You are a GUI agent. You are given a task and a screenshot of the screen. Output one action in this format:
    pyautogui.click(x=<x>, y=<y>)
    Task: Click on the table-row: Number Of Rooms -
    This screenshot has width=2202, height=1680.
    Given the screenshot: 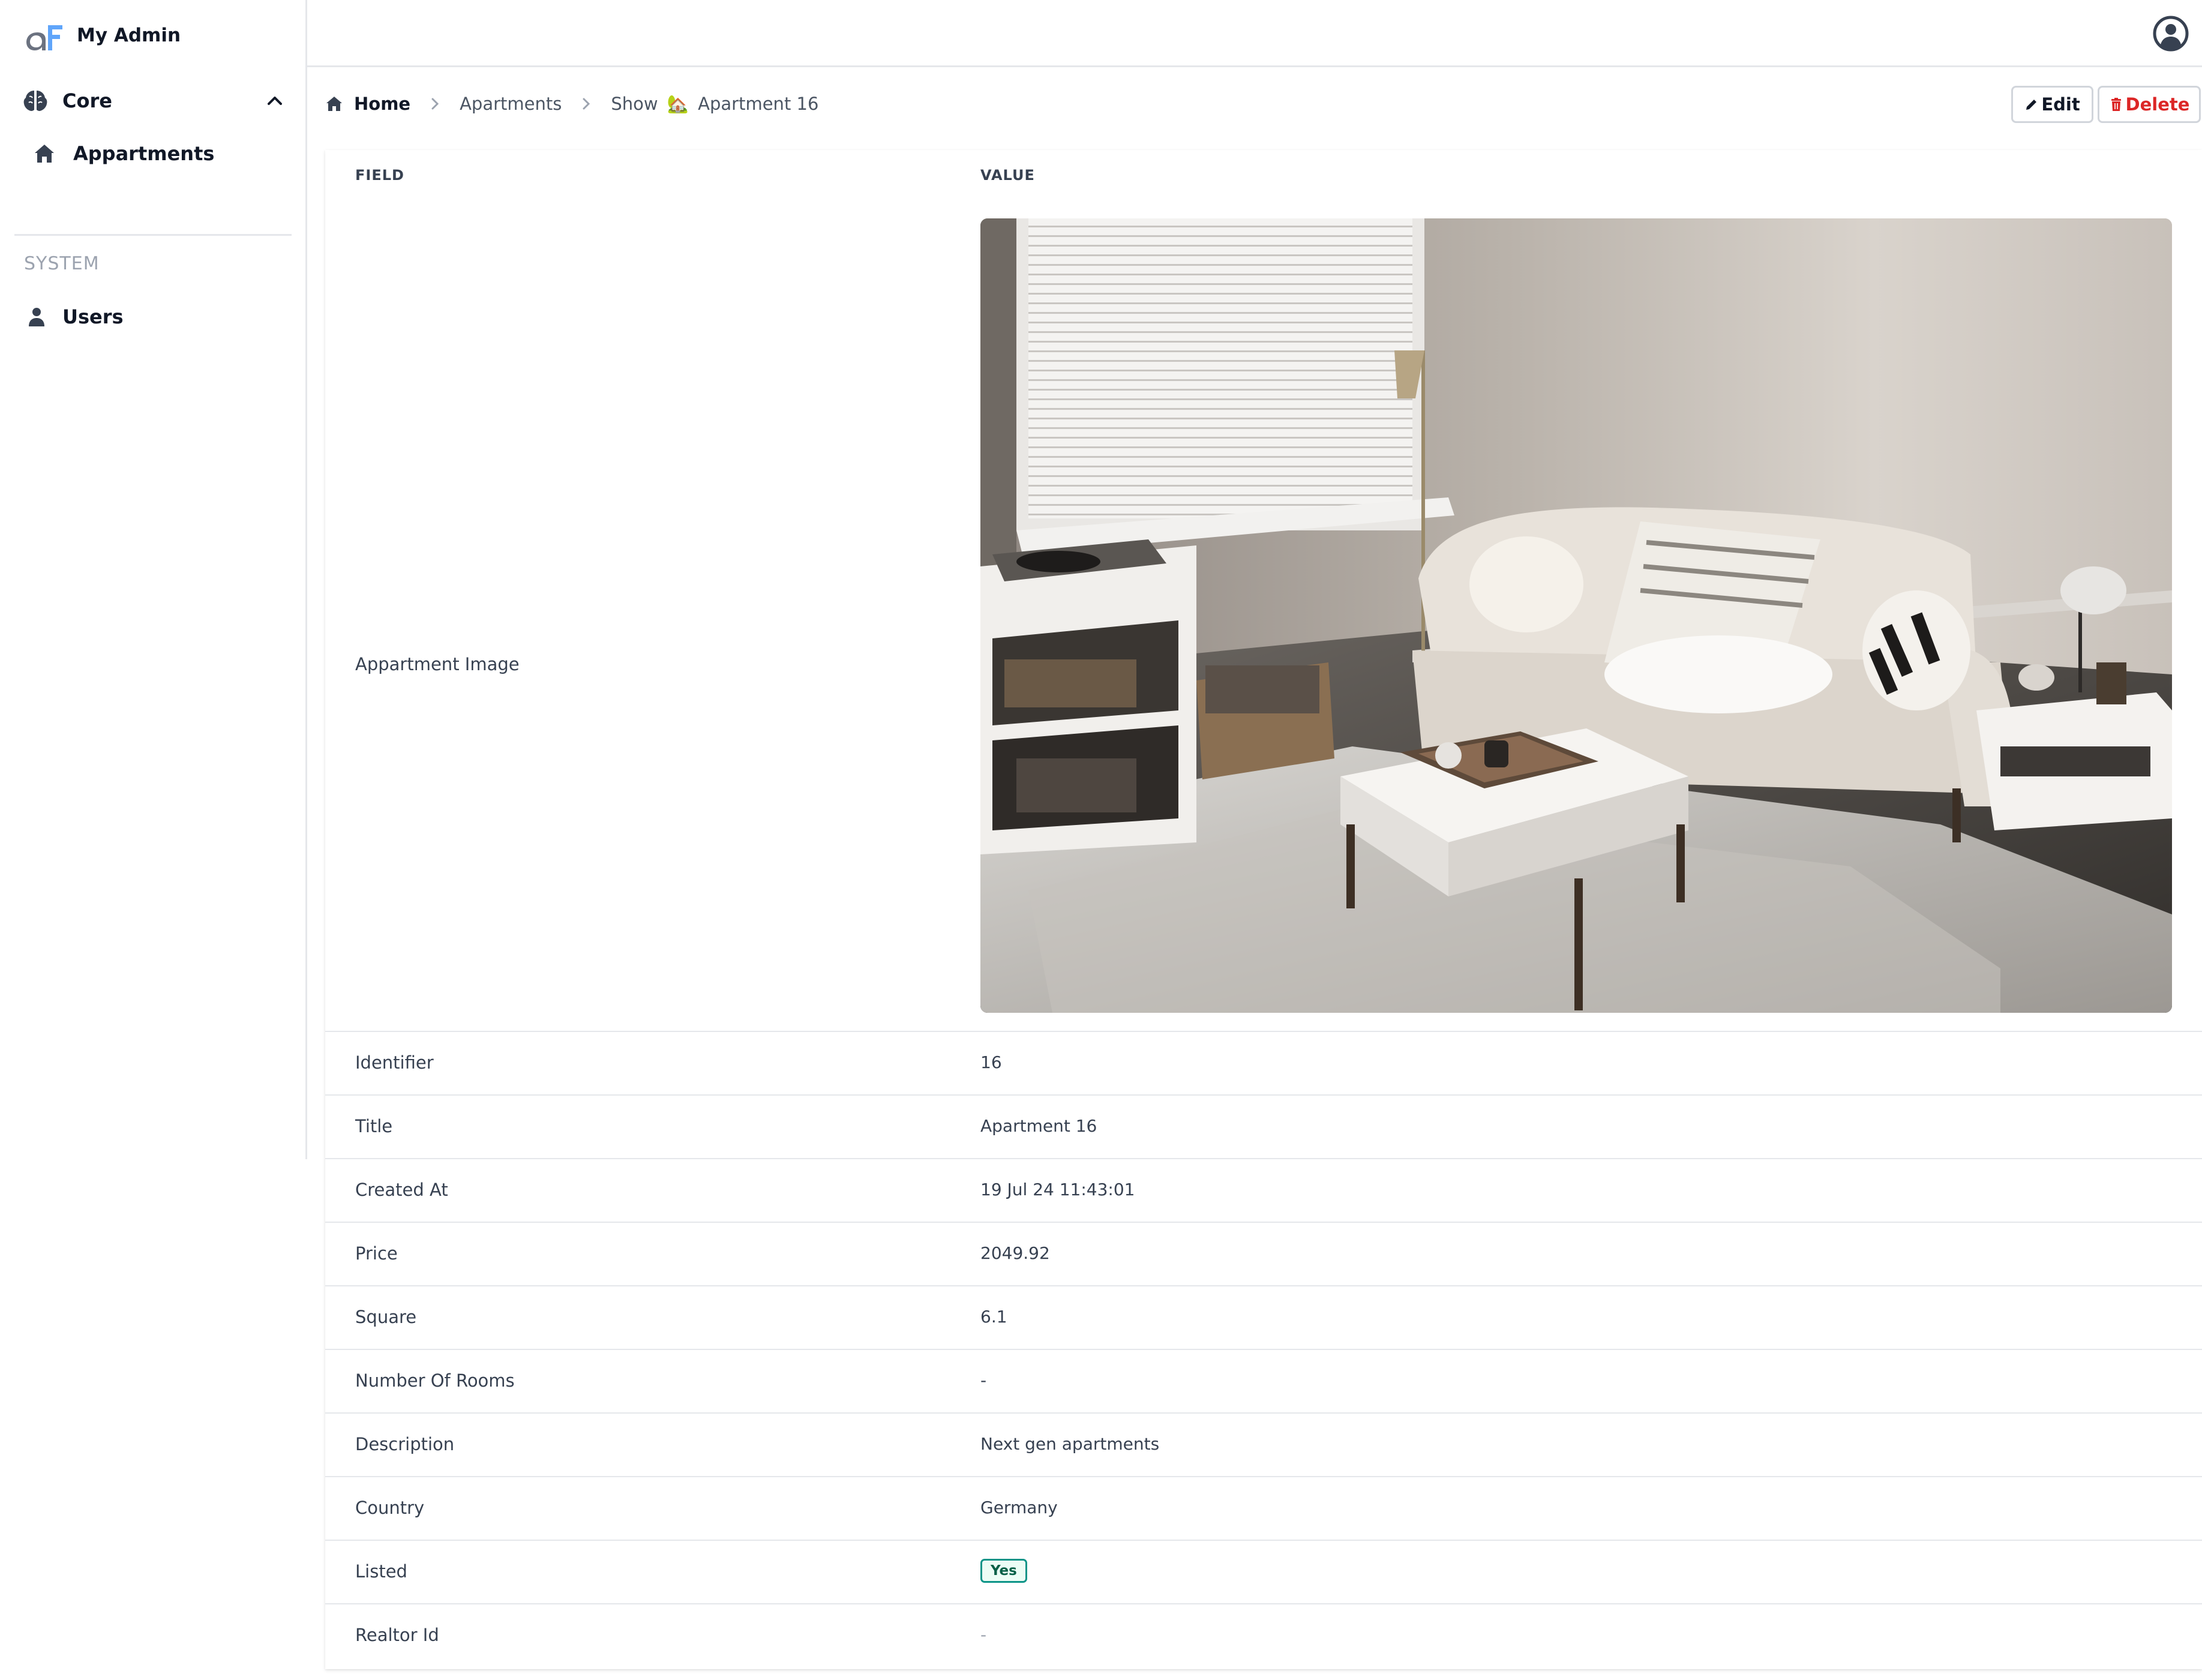 What is the action you would take?
    pyautogui.click(x=1263, y=1382)
    